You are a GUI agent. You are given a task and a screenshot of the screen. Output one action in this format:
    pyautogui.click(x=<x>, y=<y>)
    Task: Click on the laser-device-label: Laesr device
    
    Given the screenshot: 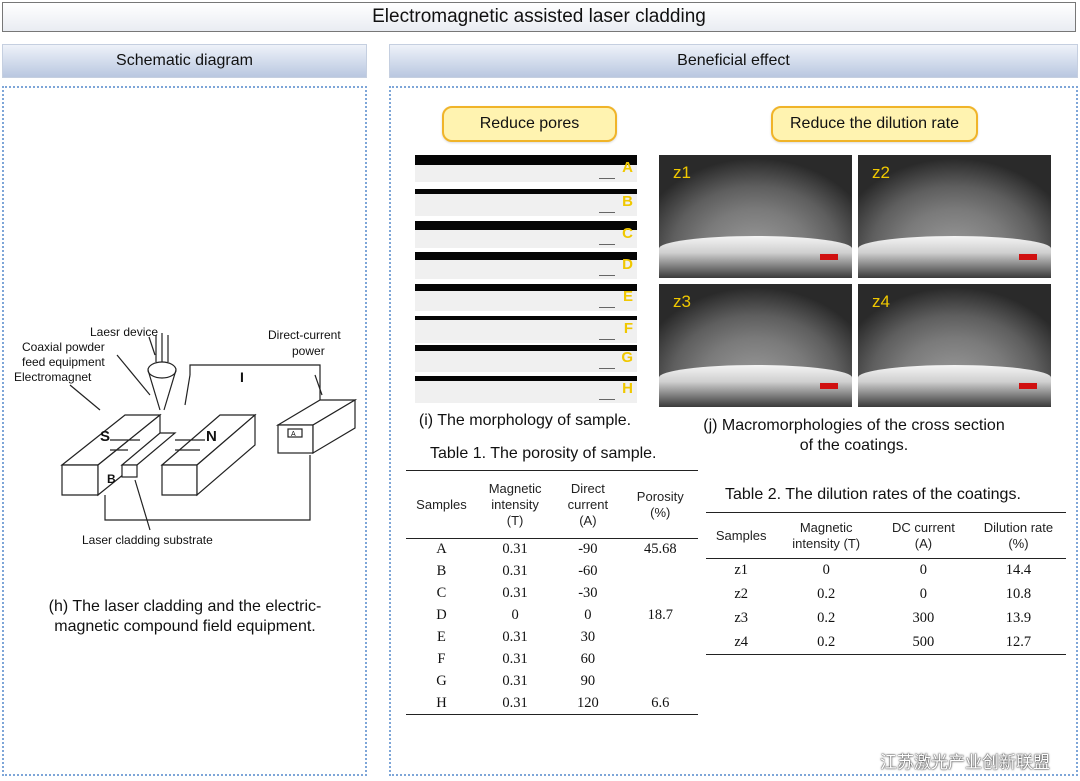 What is the action you would take?
    pyautogui.click(x=124, y=332)
    